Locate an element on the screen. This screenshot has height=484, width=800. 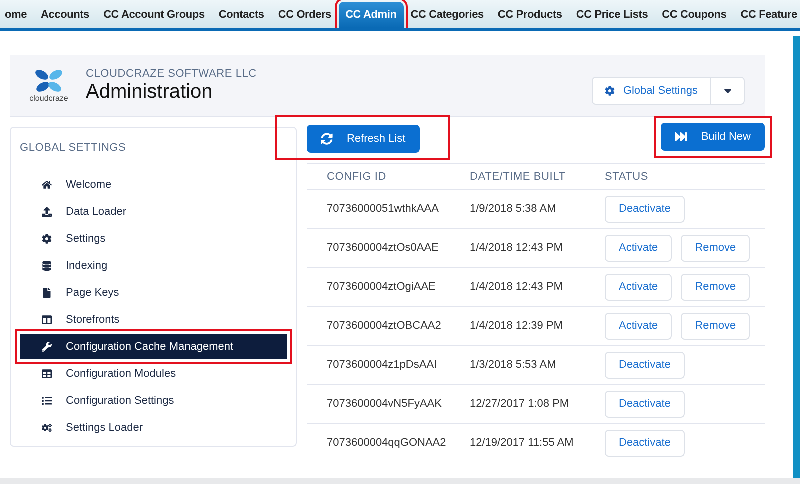
nav-tab: CC Coupons is located at coordinates (694, 15).